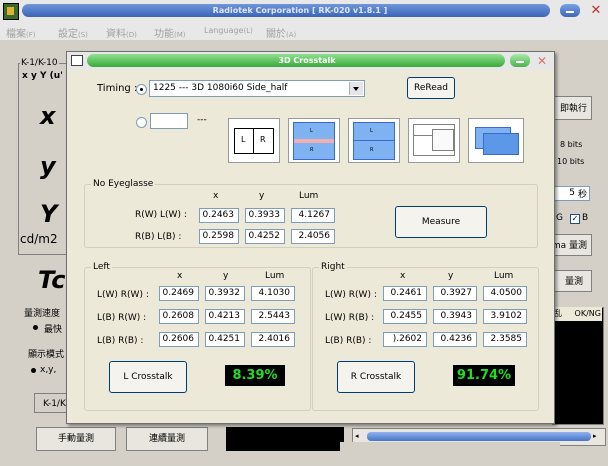 The height and width of the screenshot is (466, 608). Describe the element at coordinates (376, 377) in the screenshot. I see `r-crosstalk-button: R Crosstalk` at that location.